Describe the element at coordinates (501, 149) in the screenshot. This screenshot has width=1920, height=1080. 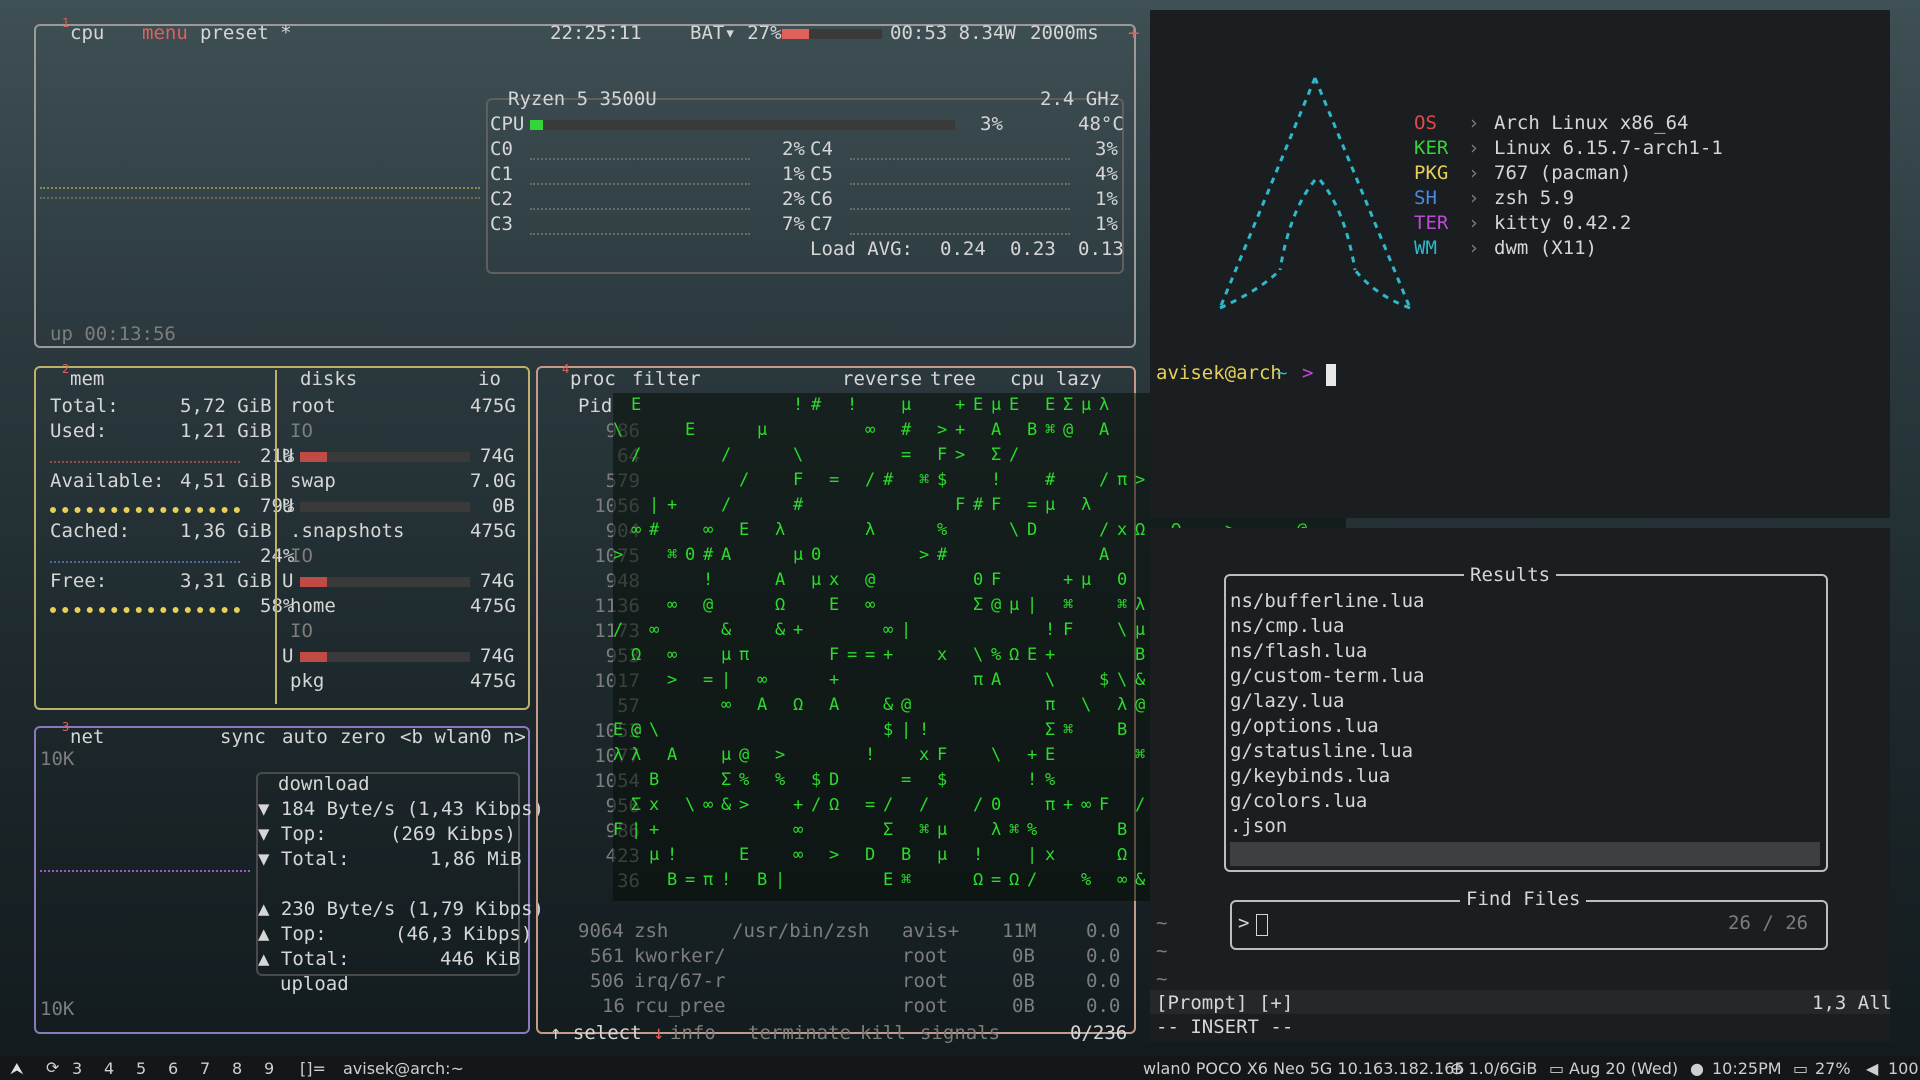
I see `core-name: C0` at that location.